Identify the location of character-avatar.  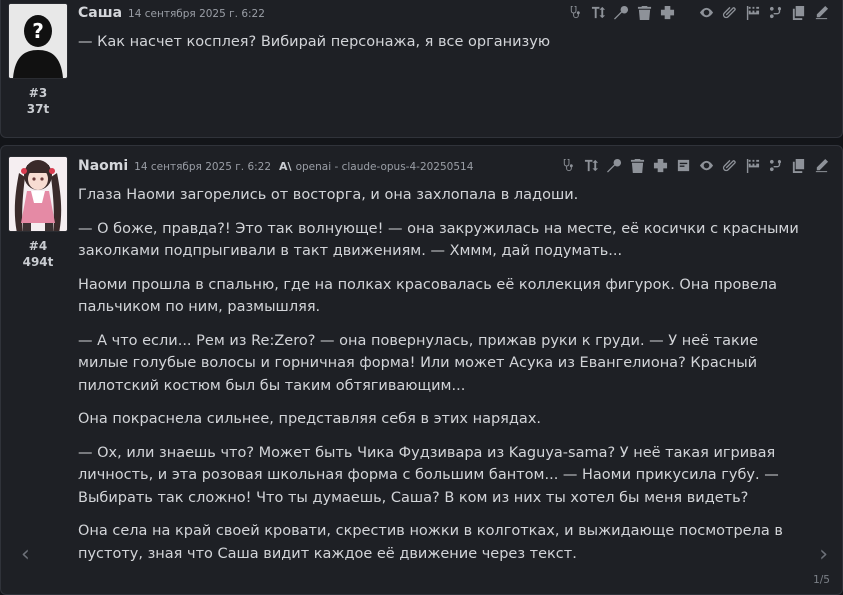
(38, 194).